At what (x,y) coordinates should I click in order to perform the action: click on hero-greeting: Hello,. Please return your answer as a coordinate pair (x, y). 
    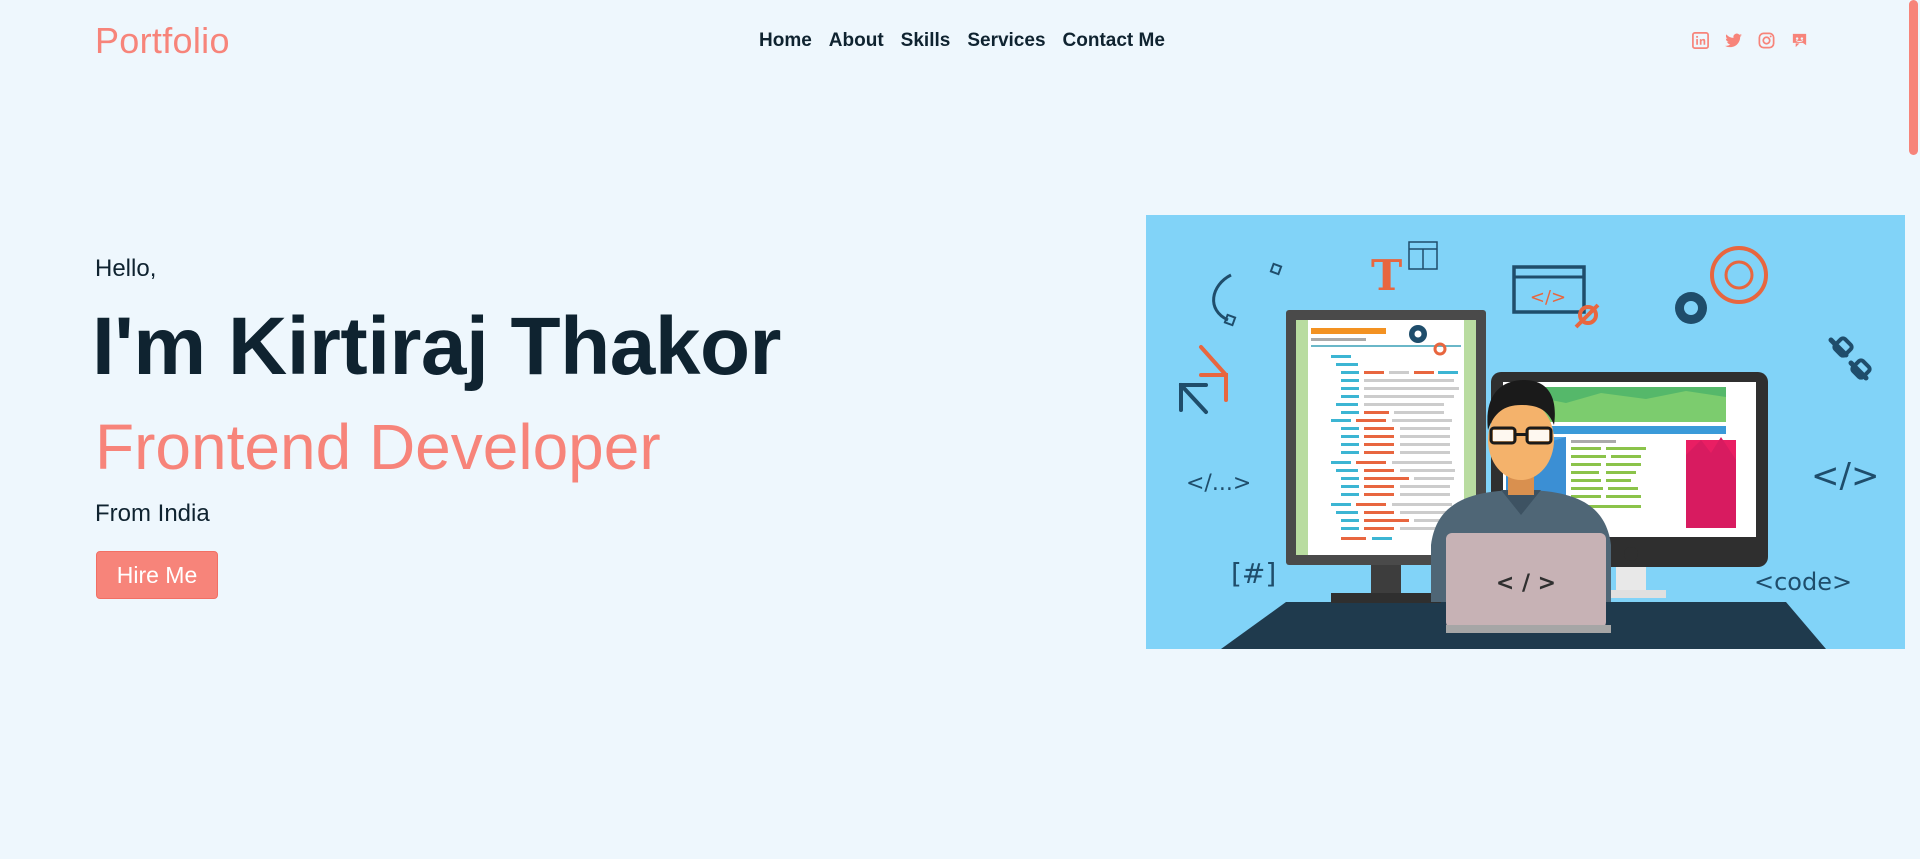
    Looking at the image, I should click on (126, 268).